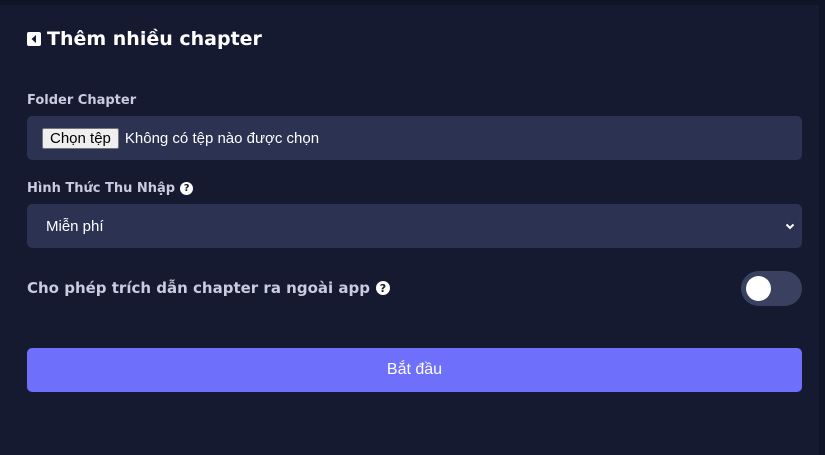  Describe the element at coordinates (198, 288) in the screenshot. I see `quote-label-text: Cho phép trích dẫn chapter ra ngoài app` at that location.